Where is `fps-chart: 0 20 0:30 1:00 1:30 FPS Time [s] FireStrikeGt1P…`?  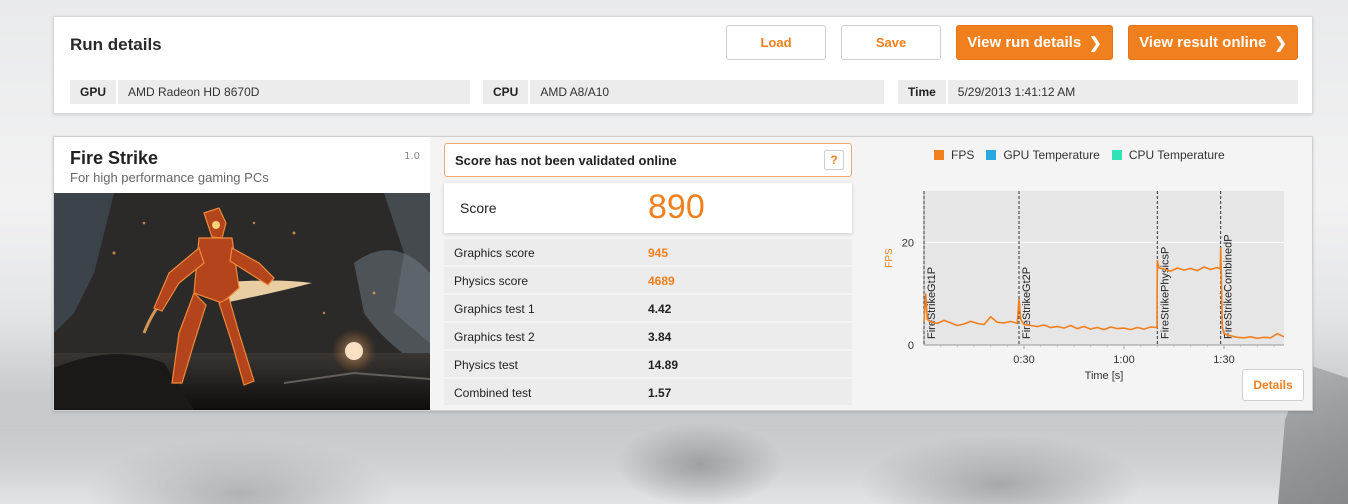
fps-chart: 0 20 0:30 1:00 1:30 FPS Time [s] FireStrikeGt1P… is located at coordinates (1084, 286).